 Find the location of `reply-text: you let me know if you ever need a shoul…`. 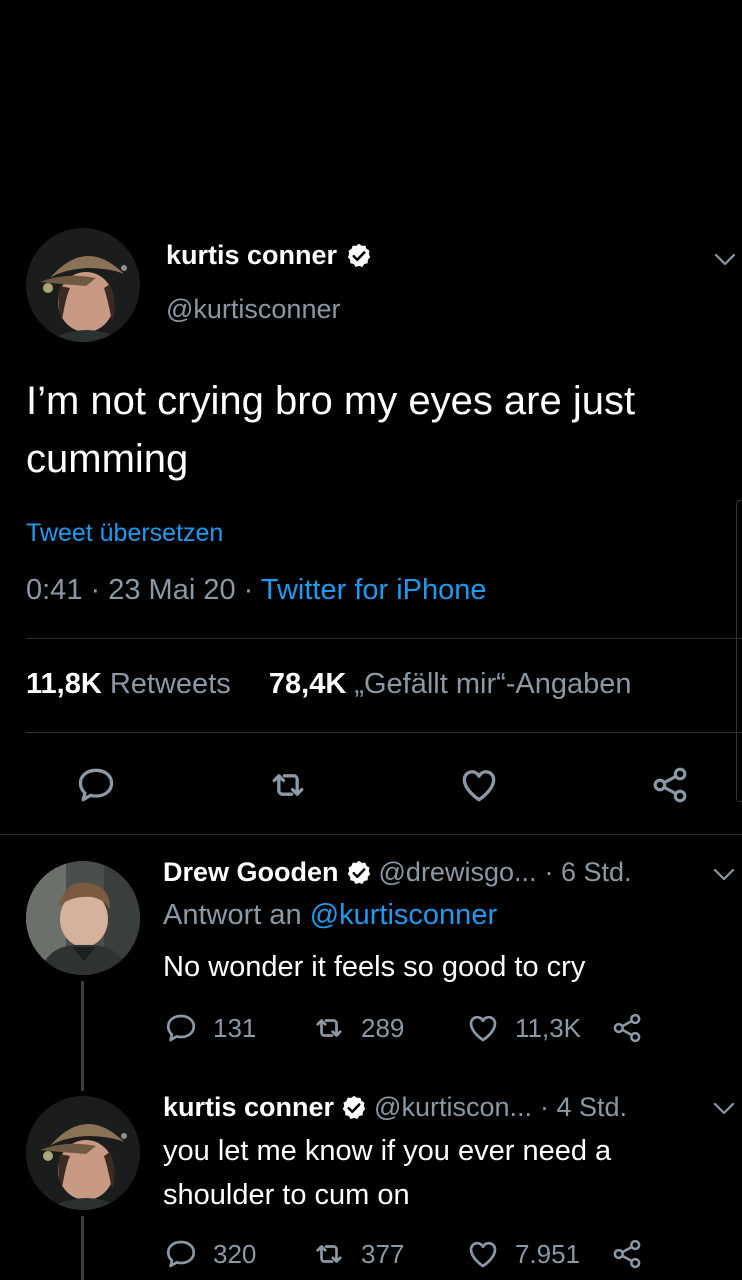

reply-text: you let me know if you ever need a shoul… is located at coordinates (387, 1173).